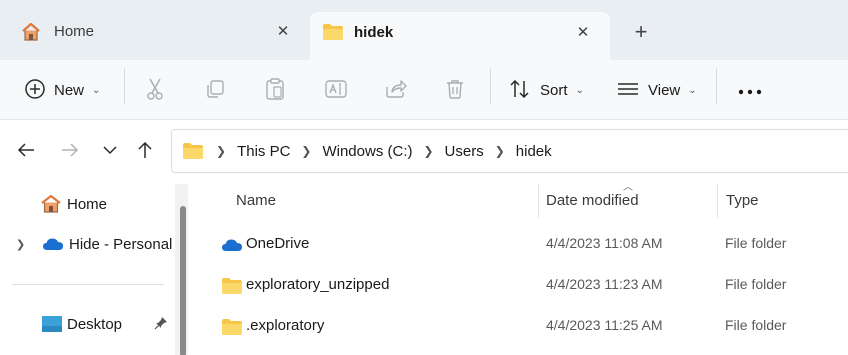 This screenshot has height=355, width=848. What do you see at coordinates (94, 268) in the screenshot?
I see `navigation-pane: Home ❯ Hide - Personal Desktop` at bounding box center [94, 268].